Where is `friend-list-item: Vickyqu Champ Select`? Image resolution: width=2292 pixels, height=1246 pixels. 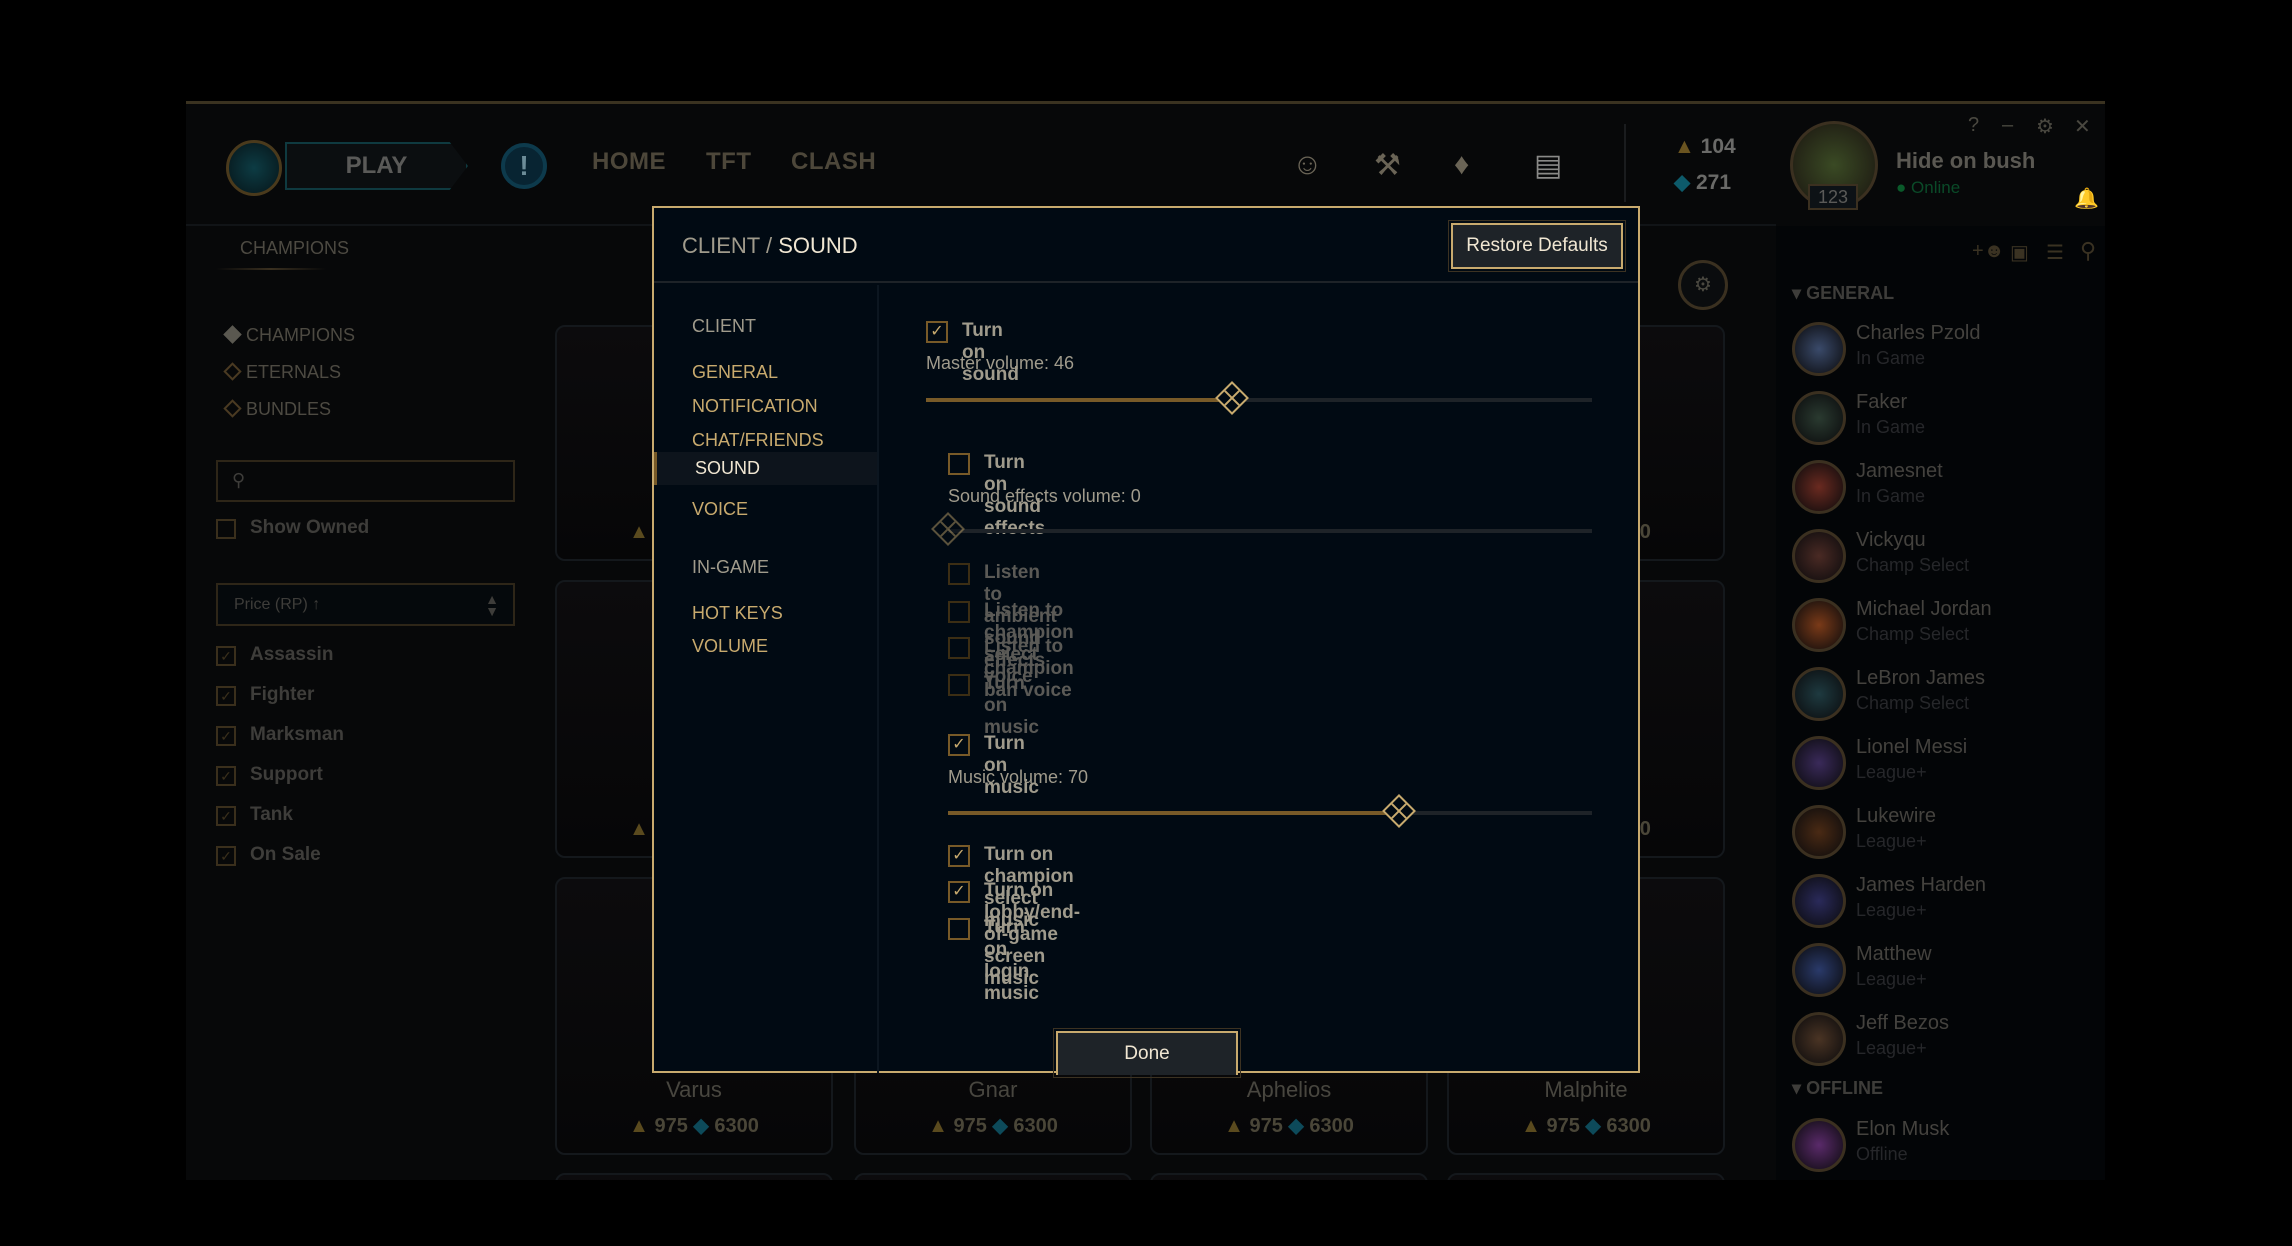 friend-list-item: Vickyqu Champ Select is located at coordinates (1942, 559).